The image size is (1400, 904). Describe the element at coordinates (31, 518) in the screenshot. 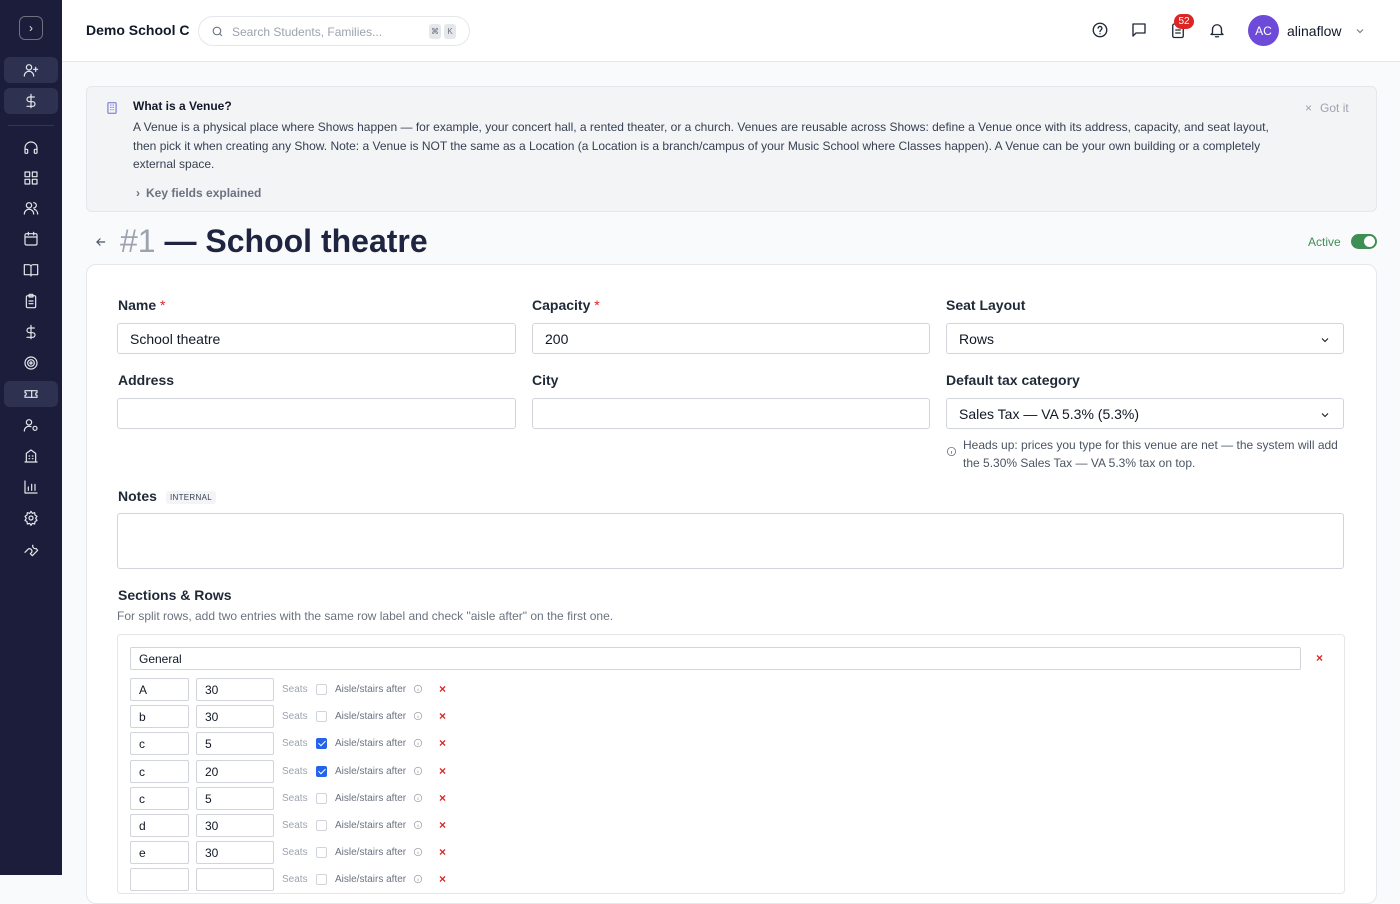

I see `sidebar-item-settings` at that location.